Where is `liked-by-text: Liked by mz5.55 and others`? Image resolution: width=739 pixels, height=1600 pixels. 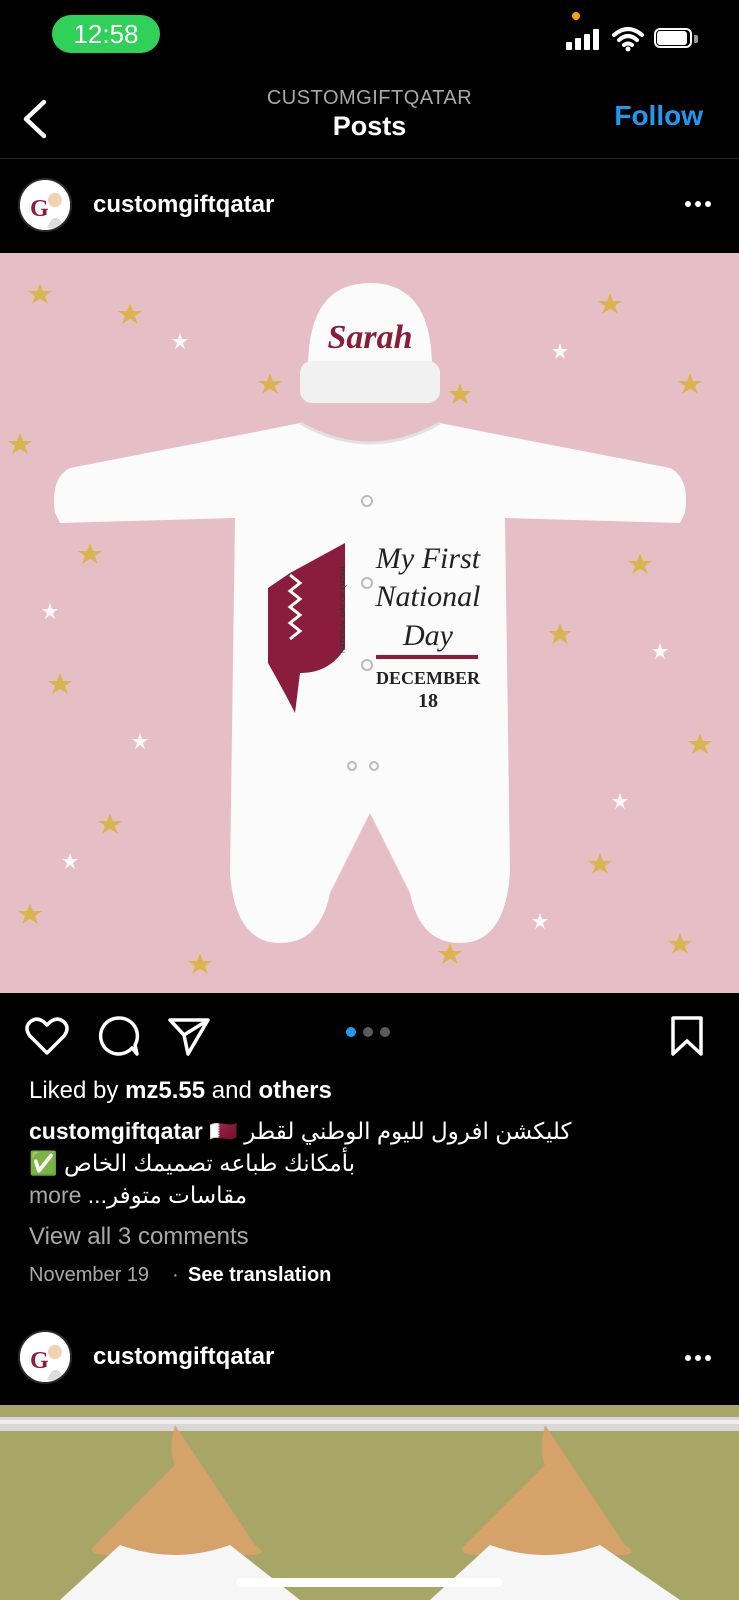 liked-by-text: Liked by mz5.55 and others is located at coordinates (180, 1091).